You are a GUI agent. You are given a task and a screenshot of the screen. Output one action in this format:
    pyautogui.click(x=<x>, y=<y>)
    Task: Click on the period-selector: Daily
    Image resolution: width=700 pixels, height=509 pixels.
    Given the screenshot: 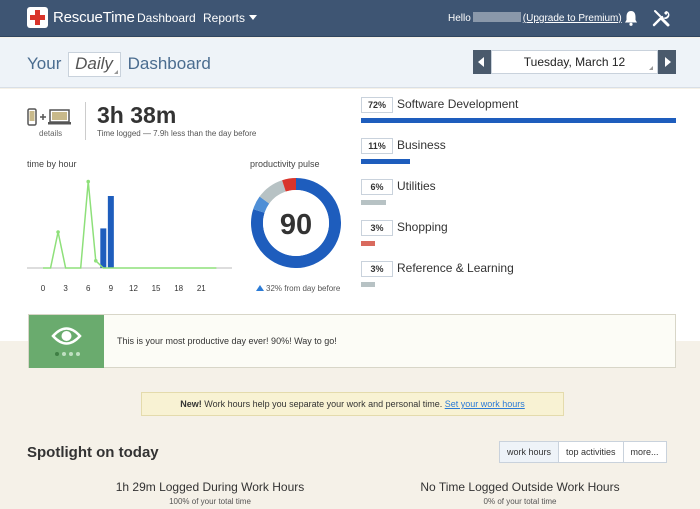 What is the action you would take?
    pyautogui.click(x=94, y=64)
    